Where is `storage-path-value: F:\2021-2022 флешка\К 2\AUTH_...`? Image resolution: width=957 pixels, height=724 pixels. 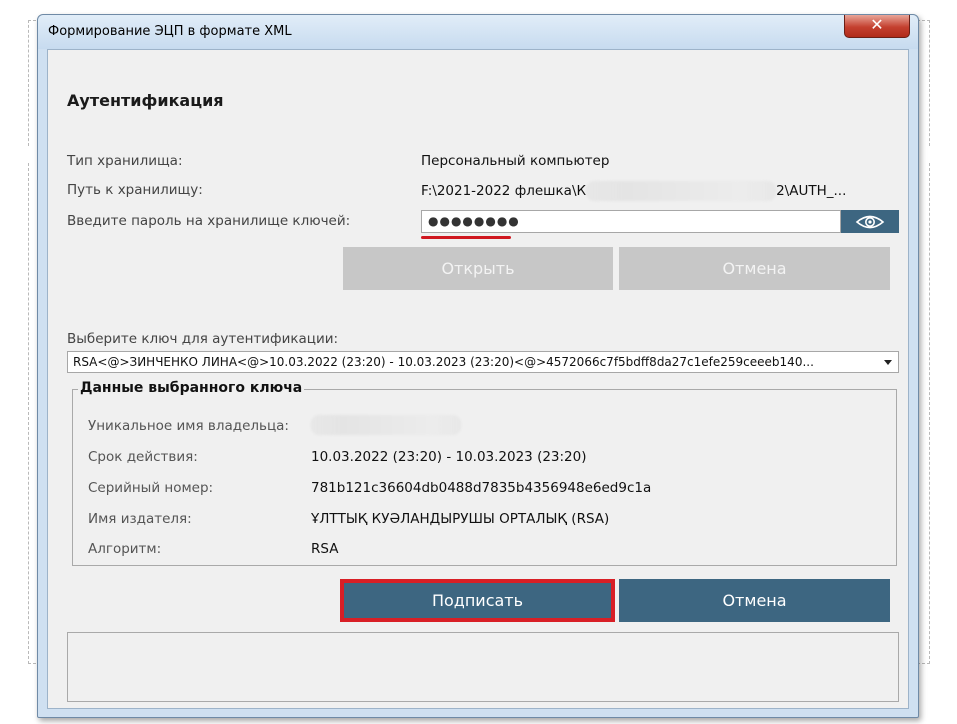 storage-path-value: F:\2021-2022 флешка\К 2\AUTH_... is located at coordinates (633, 191).